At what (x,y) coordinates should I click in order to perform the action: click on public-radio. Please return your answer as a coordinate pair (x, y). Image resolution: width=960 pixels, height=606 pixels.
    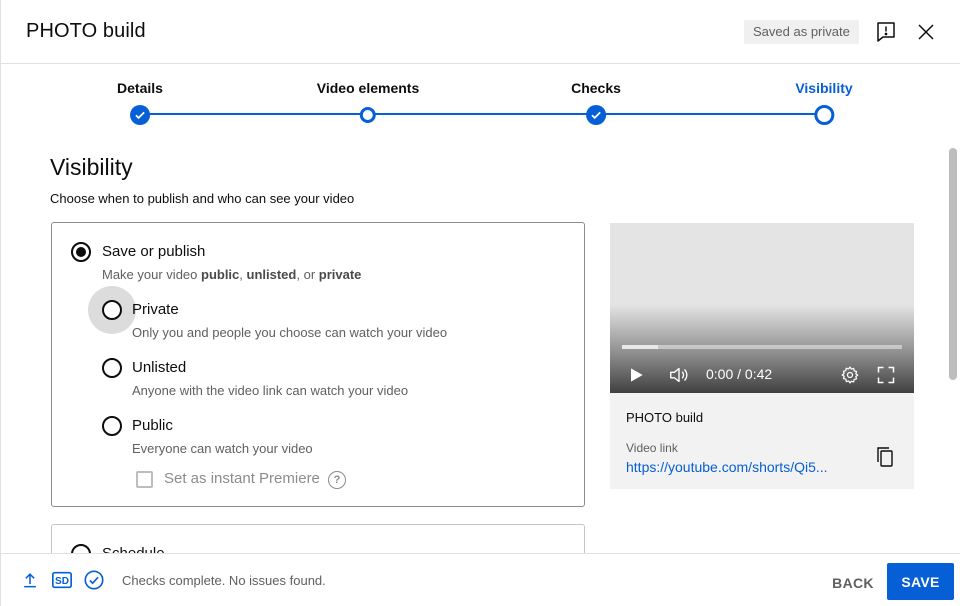
    Looking at the image, I should click on (112, 426).